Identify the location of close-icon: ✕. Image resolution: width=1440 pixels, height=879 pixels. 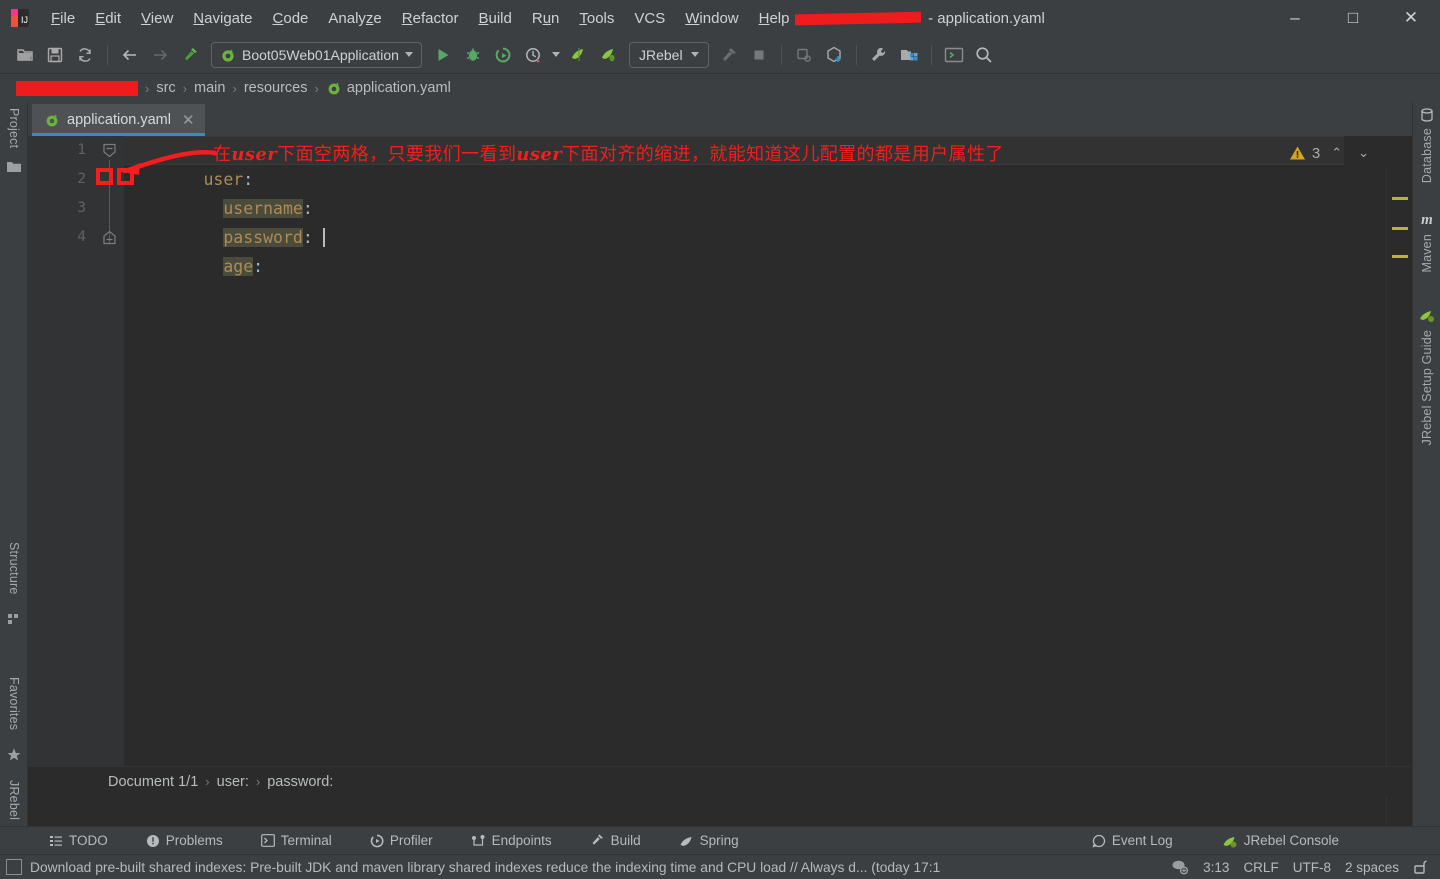
(188, 120).